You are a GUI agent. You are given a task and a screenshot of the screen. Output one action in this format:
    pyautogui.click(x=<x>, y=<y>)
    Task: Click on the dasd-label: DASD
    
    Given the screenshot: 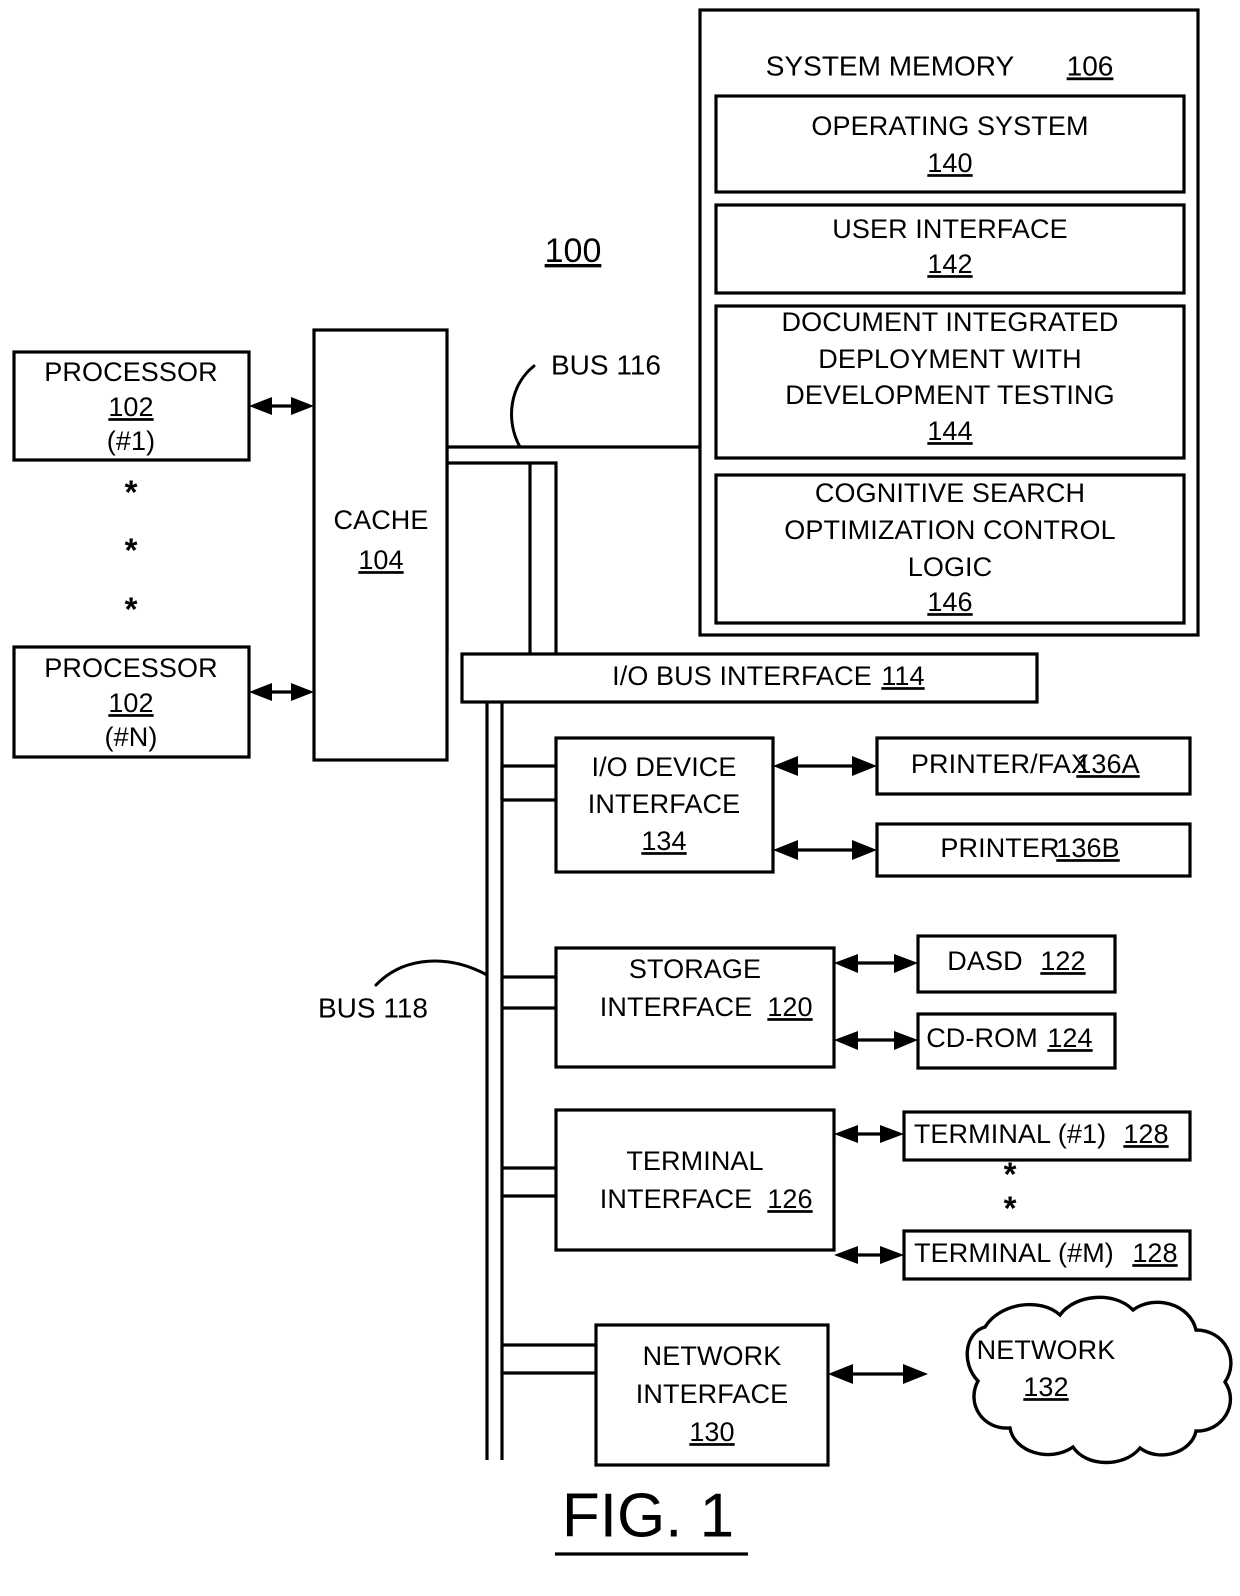 What is the action you would take?
    pyautogui.click(x=984, y=961)
    